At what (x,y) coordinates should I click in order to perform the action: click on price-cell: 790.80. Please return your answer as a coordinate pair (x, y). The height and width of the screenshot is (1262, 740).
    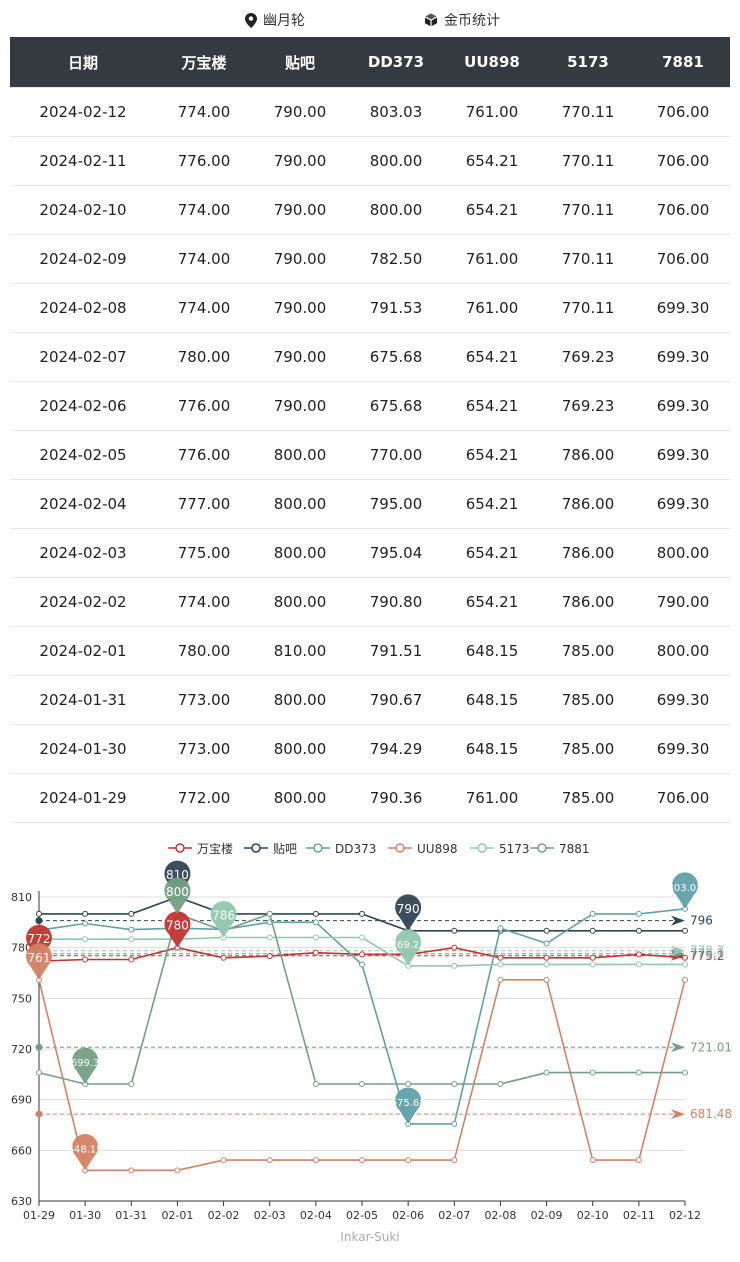
    Looking at the image, I should click on (396, 602).